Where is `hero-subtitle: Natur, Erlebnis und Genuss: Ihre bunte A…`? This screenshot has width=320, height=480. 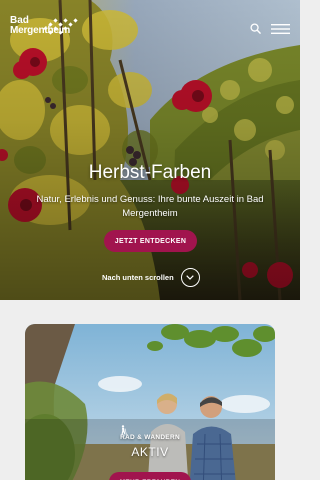
hero-subtitle: Natur, Erlebnis und Genuss: Ihre bunte A… is located at coordinates (150, 206).